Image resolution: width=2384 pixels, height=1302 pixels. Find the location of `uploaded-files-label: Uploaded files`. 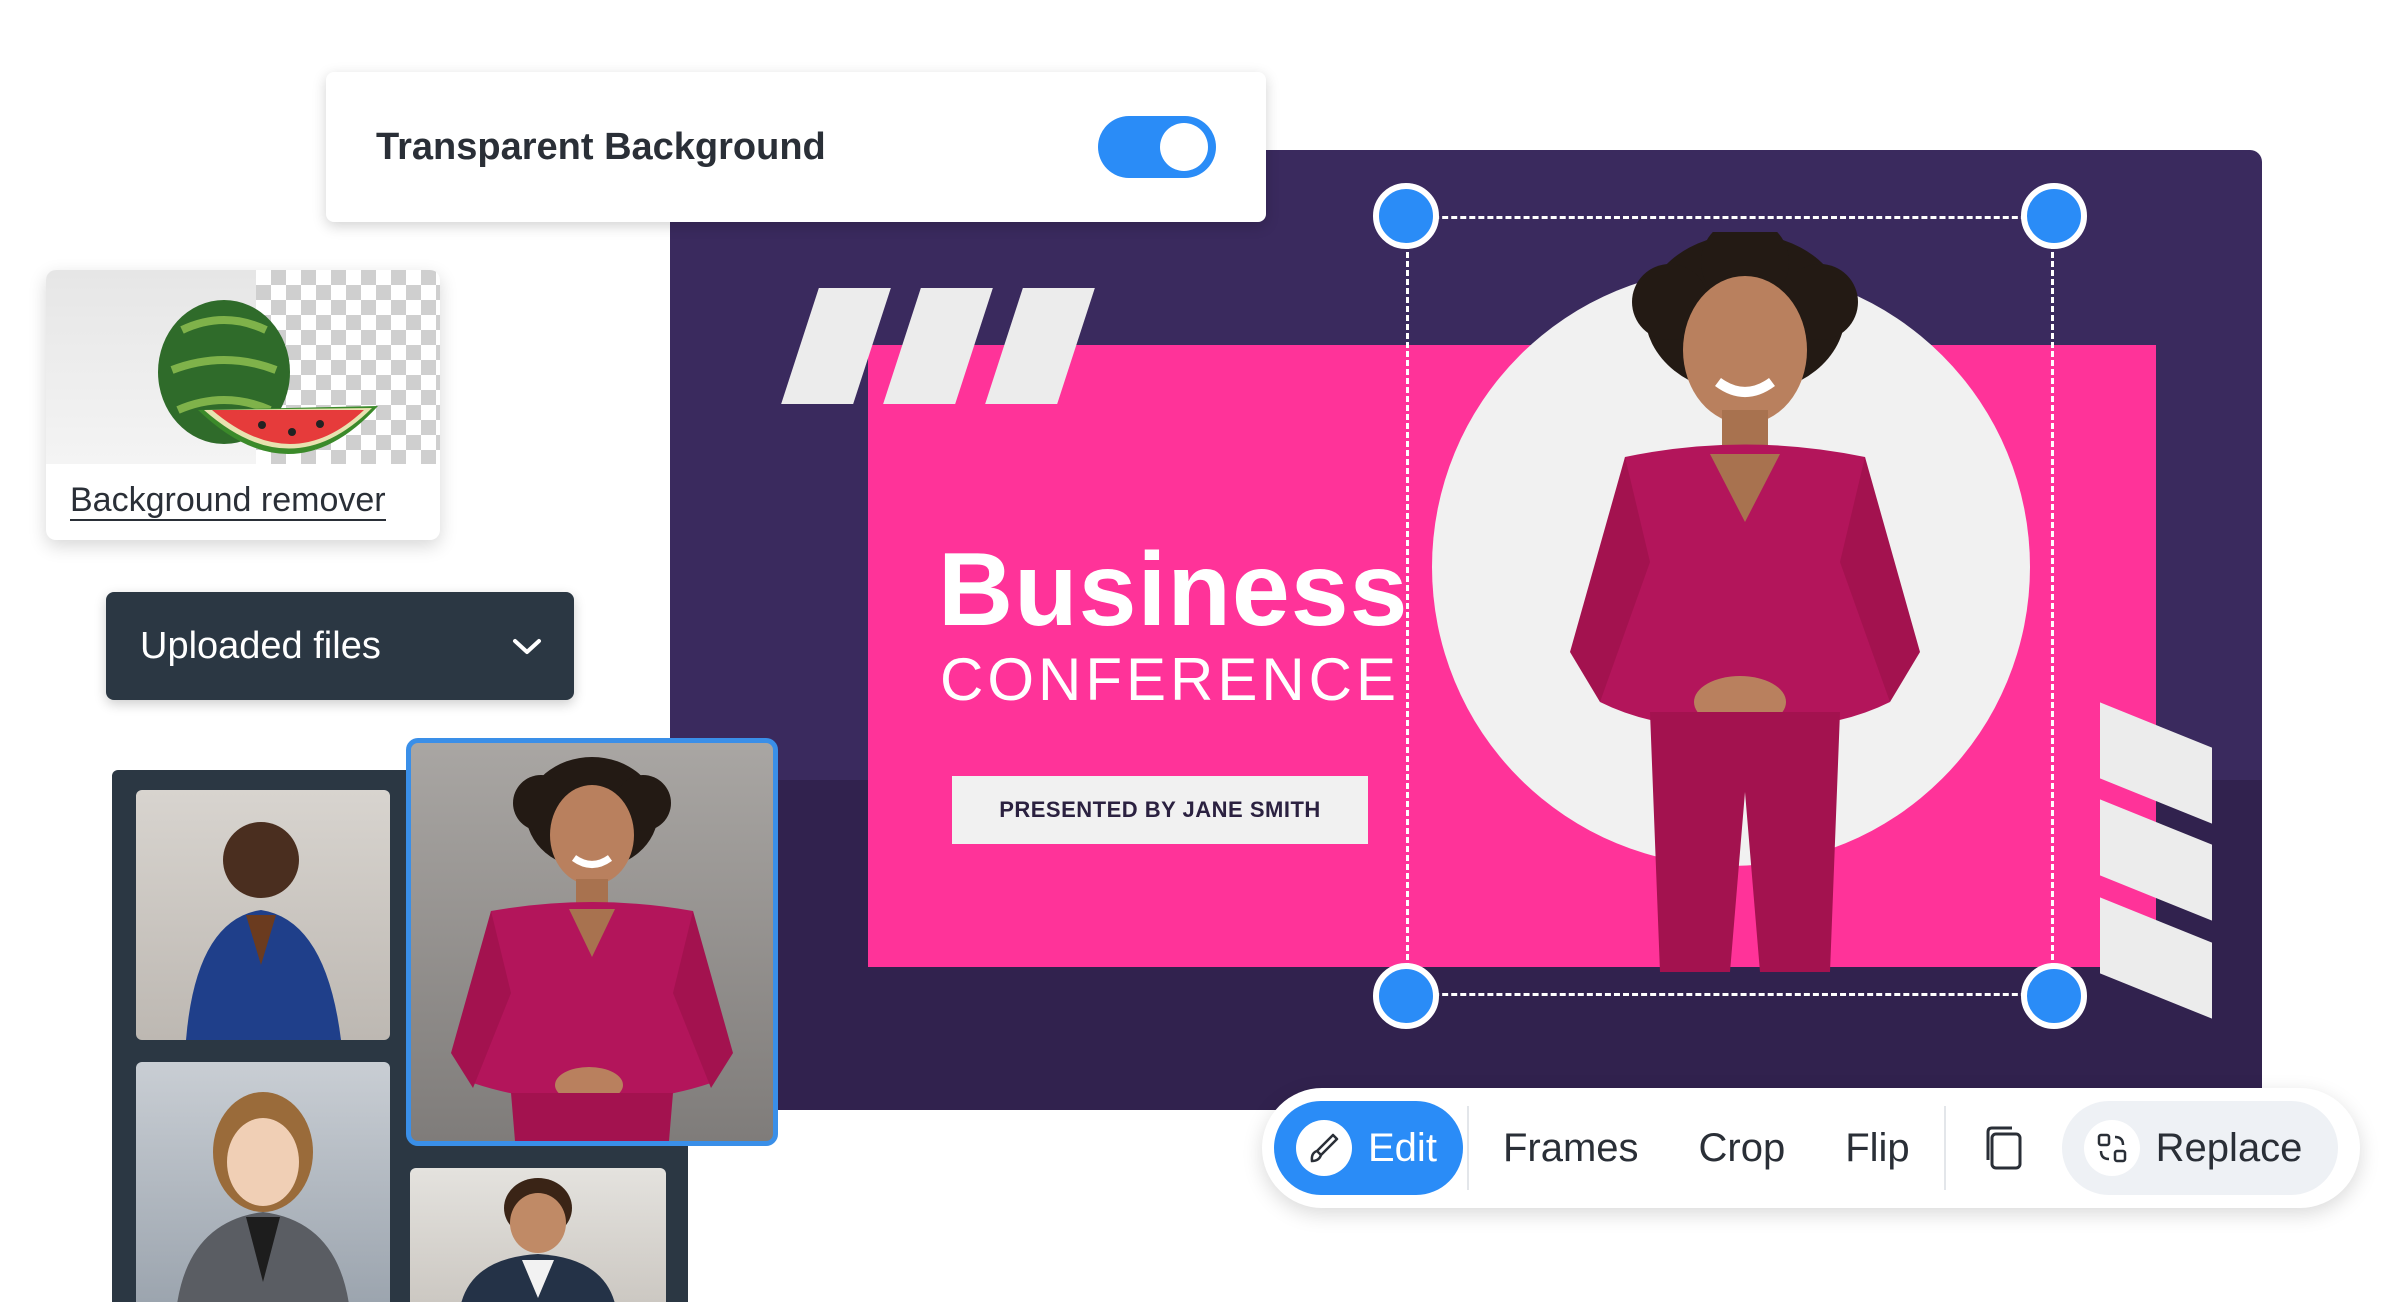

uploaded-files-label: Uploaded files is located at coordinates (260, 645).